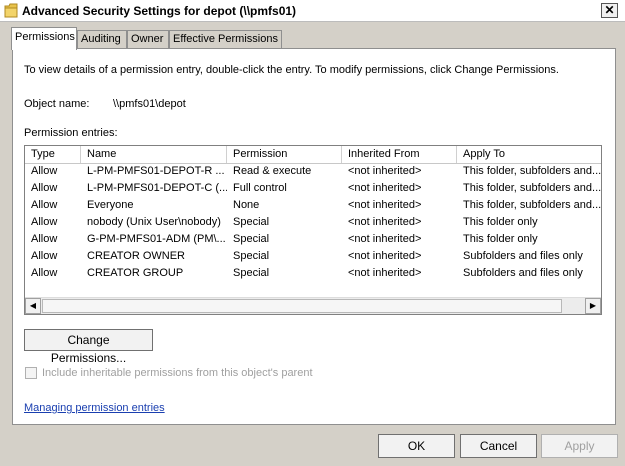 The width and height of the screenshot is (625, 466). Describe the element at coordinates (149, 104) in the screenshot. I see `object-name-value: \\pmfs01\depot` at that location.